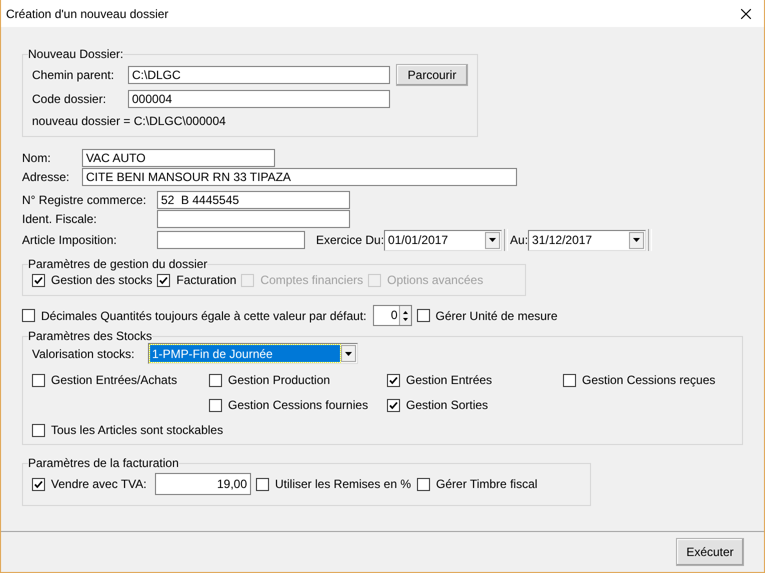 The width and height of the screenshot is (765, 573). Describe the element at coordinates (298, 405) in the screenshot. I see `checkbox-label: Gestion Cessions fournies` at that location.